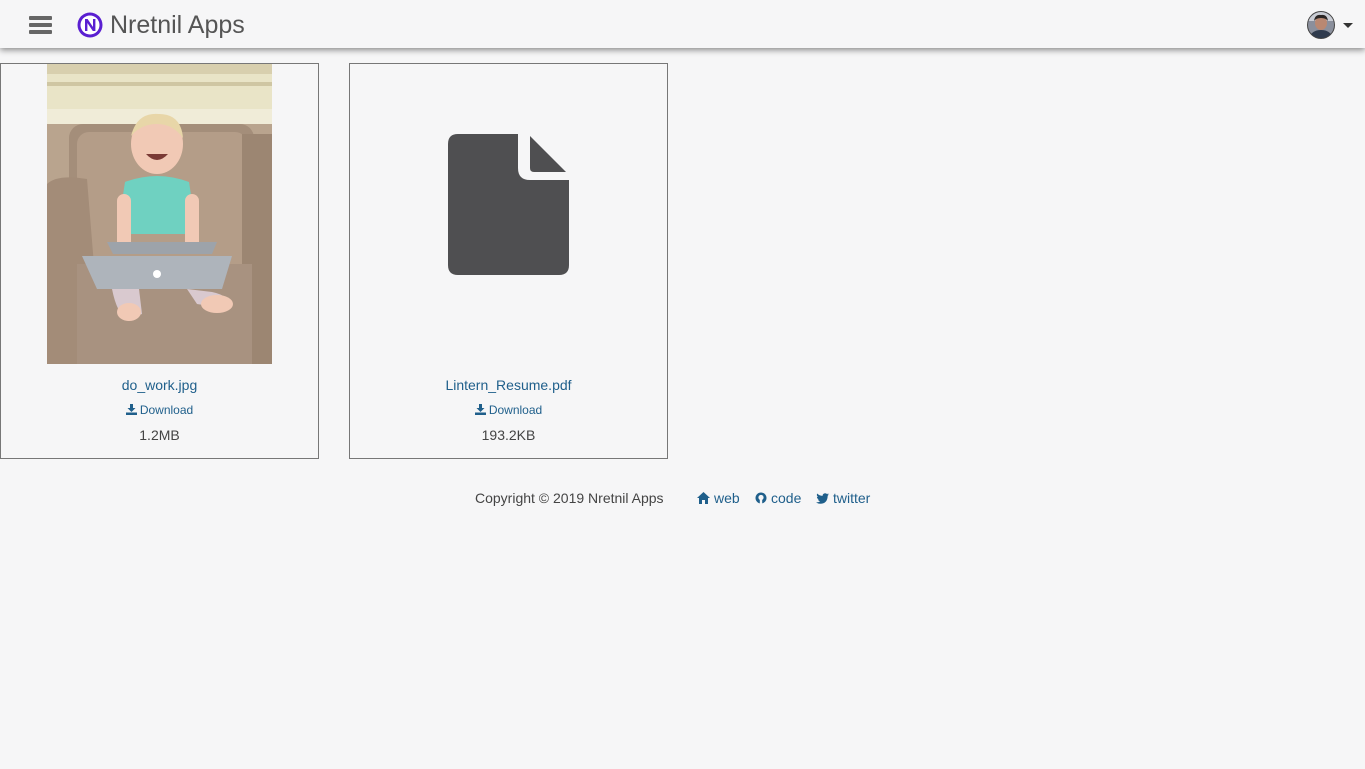 The image size is (1365, 769). I want to click on home-icon, so click(703, 498).